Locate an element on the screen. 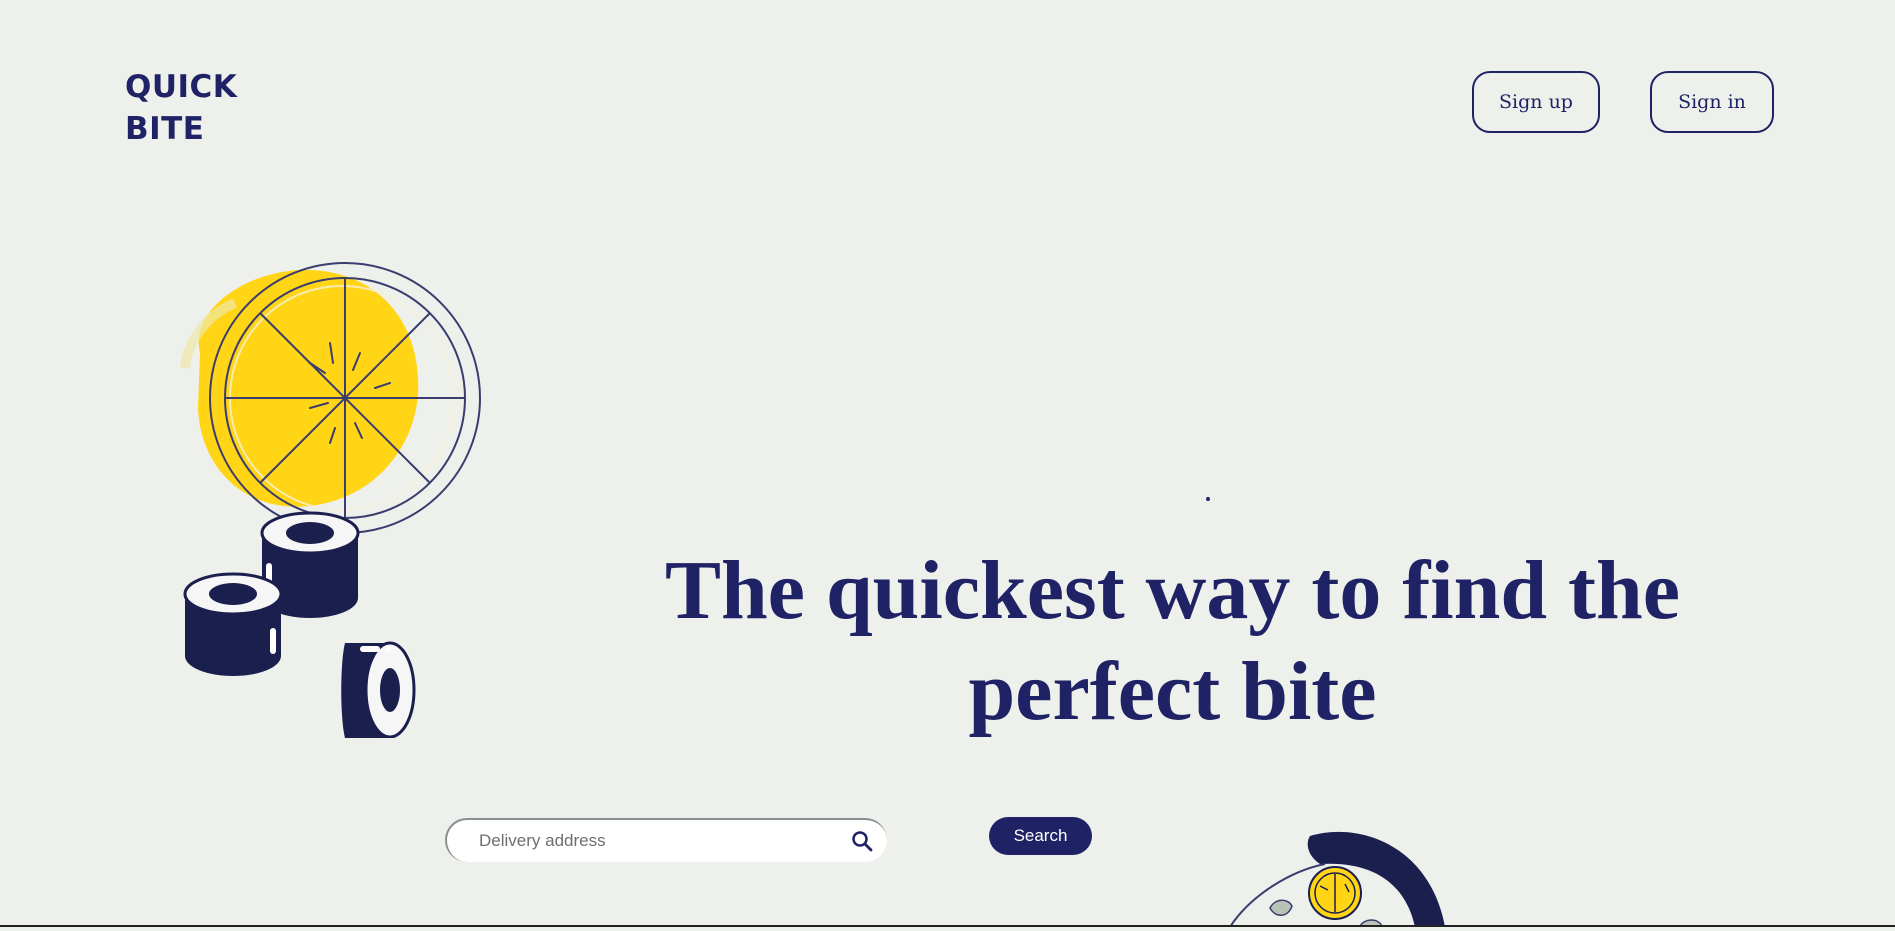 This screenshot has width=1895, height=931. logo-line-1: QUICK is located at coordinates (181, 87).